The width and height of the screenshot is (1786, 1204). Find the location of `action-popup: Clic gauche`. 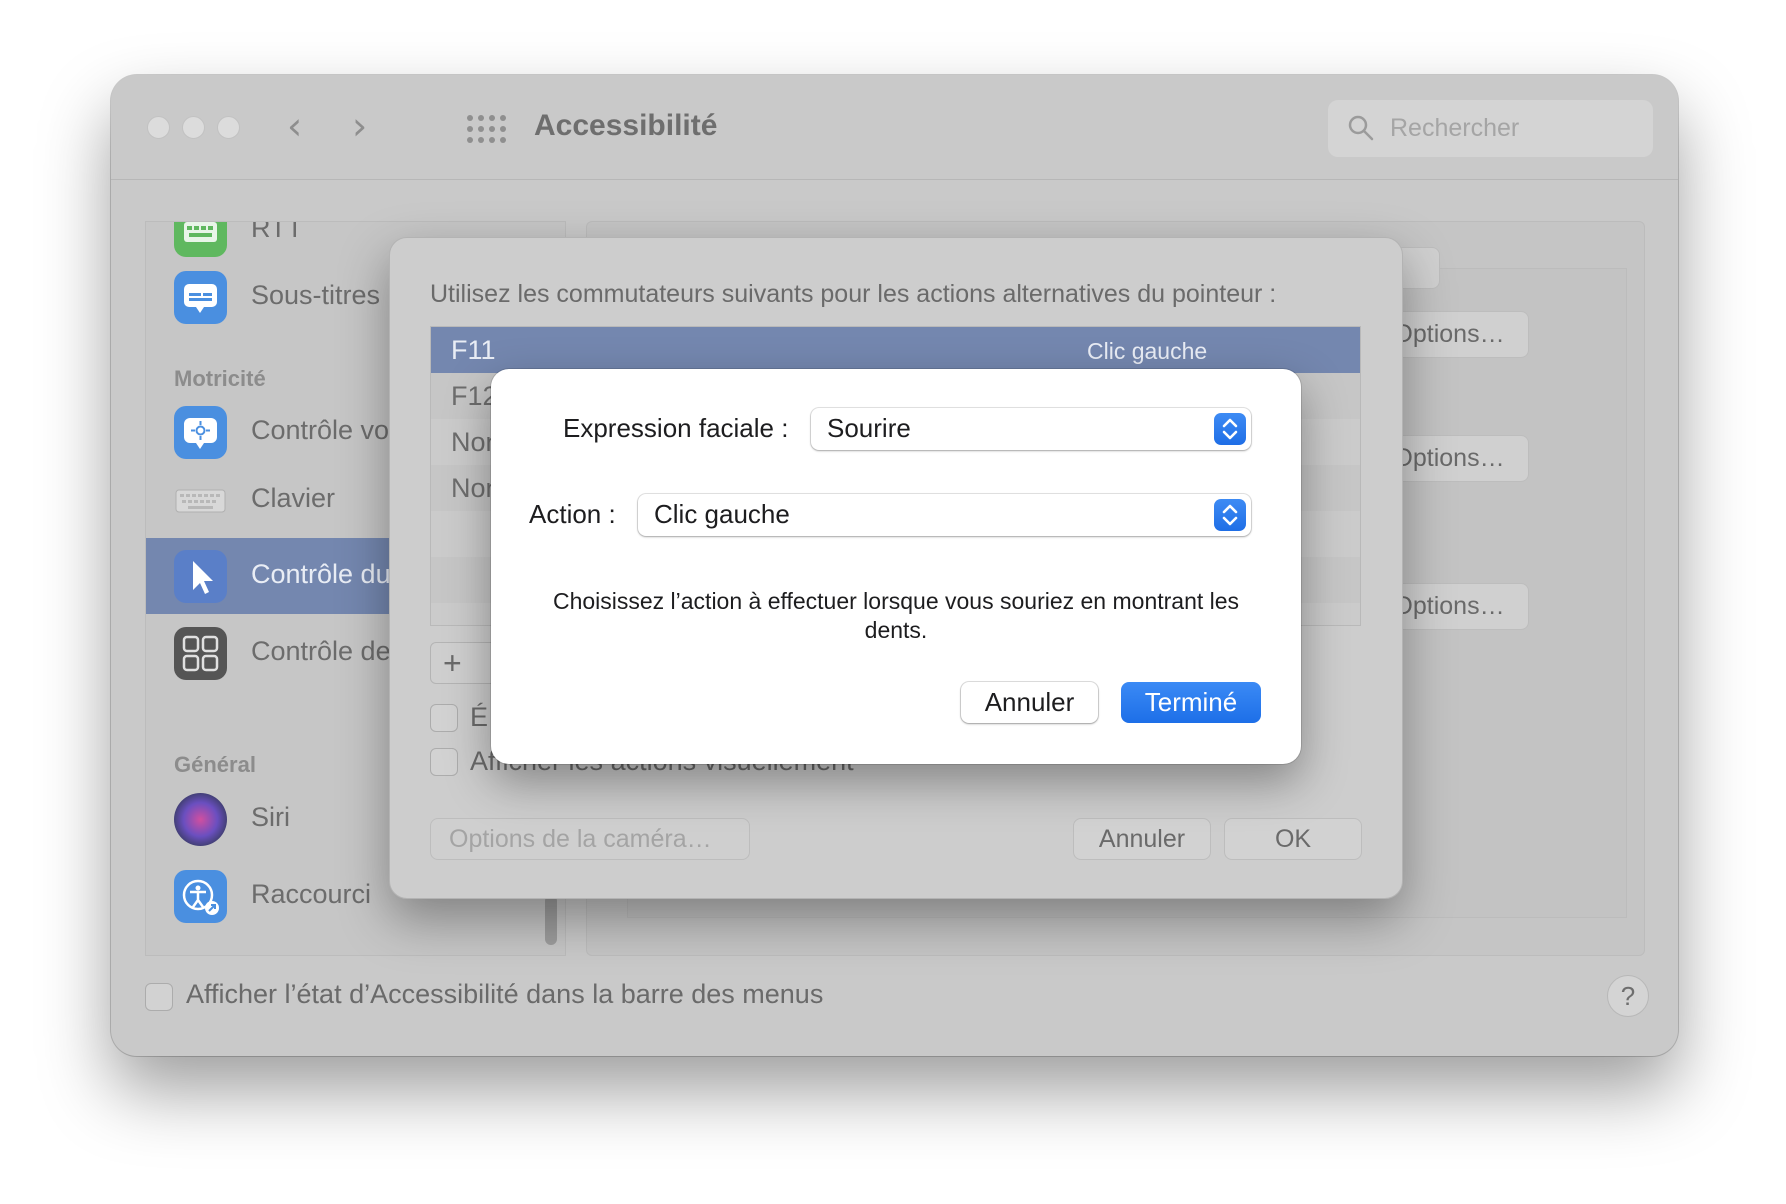

action-popup: Clic gauche is located at coordinates (944, 515).